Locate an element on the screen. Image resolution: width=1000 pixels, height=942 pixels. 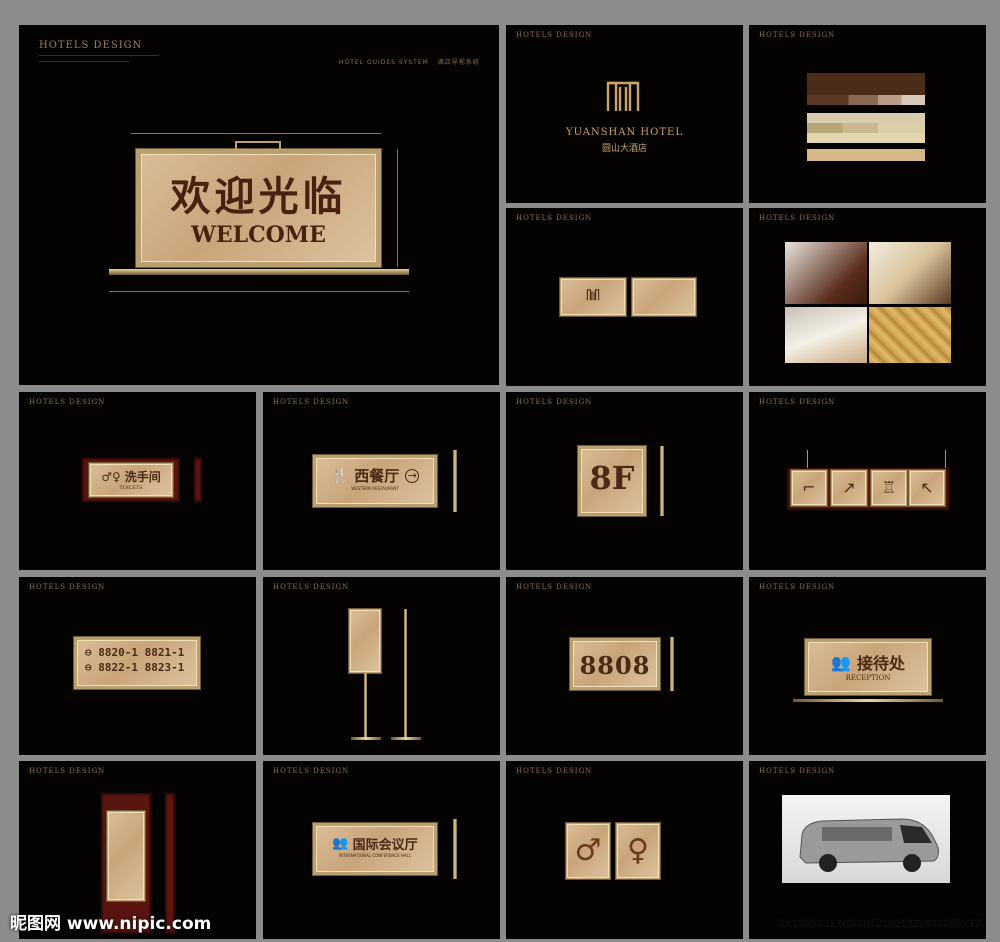
conference-sign-cn: 国际会议厅 is located at coordinates (385, 845).